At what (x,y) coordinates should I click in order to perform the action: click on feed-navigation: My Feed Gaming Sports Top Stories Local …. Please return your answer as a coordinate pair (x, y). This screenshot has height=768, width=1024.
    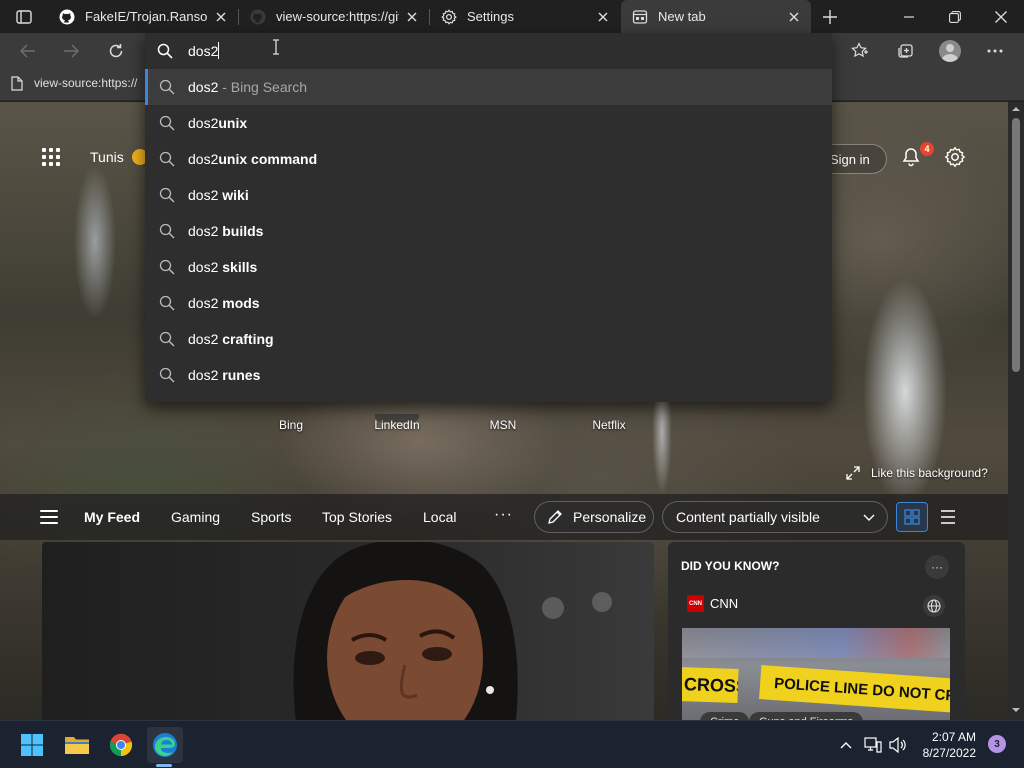
    Looking at the image, I should click on (504, 517).